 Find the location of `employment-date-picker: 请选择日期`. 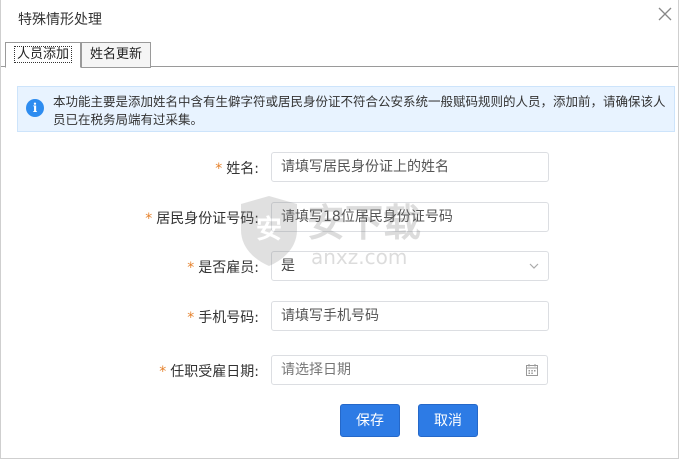

employment-date-picker: 请选择日期 is located at coordinates (409, 370).